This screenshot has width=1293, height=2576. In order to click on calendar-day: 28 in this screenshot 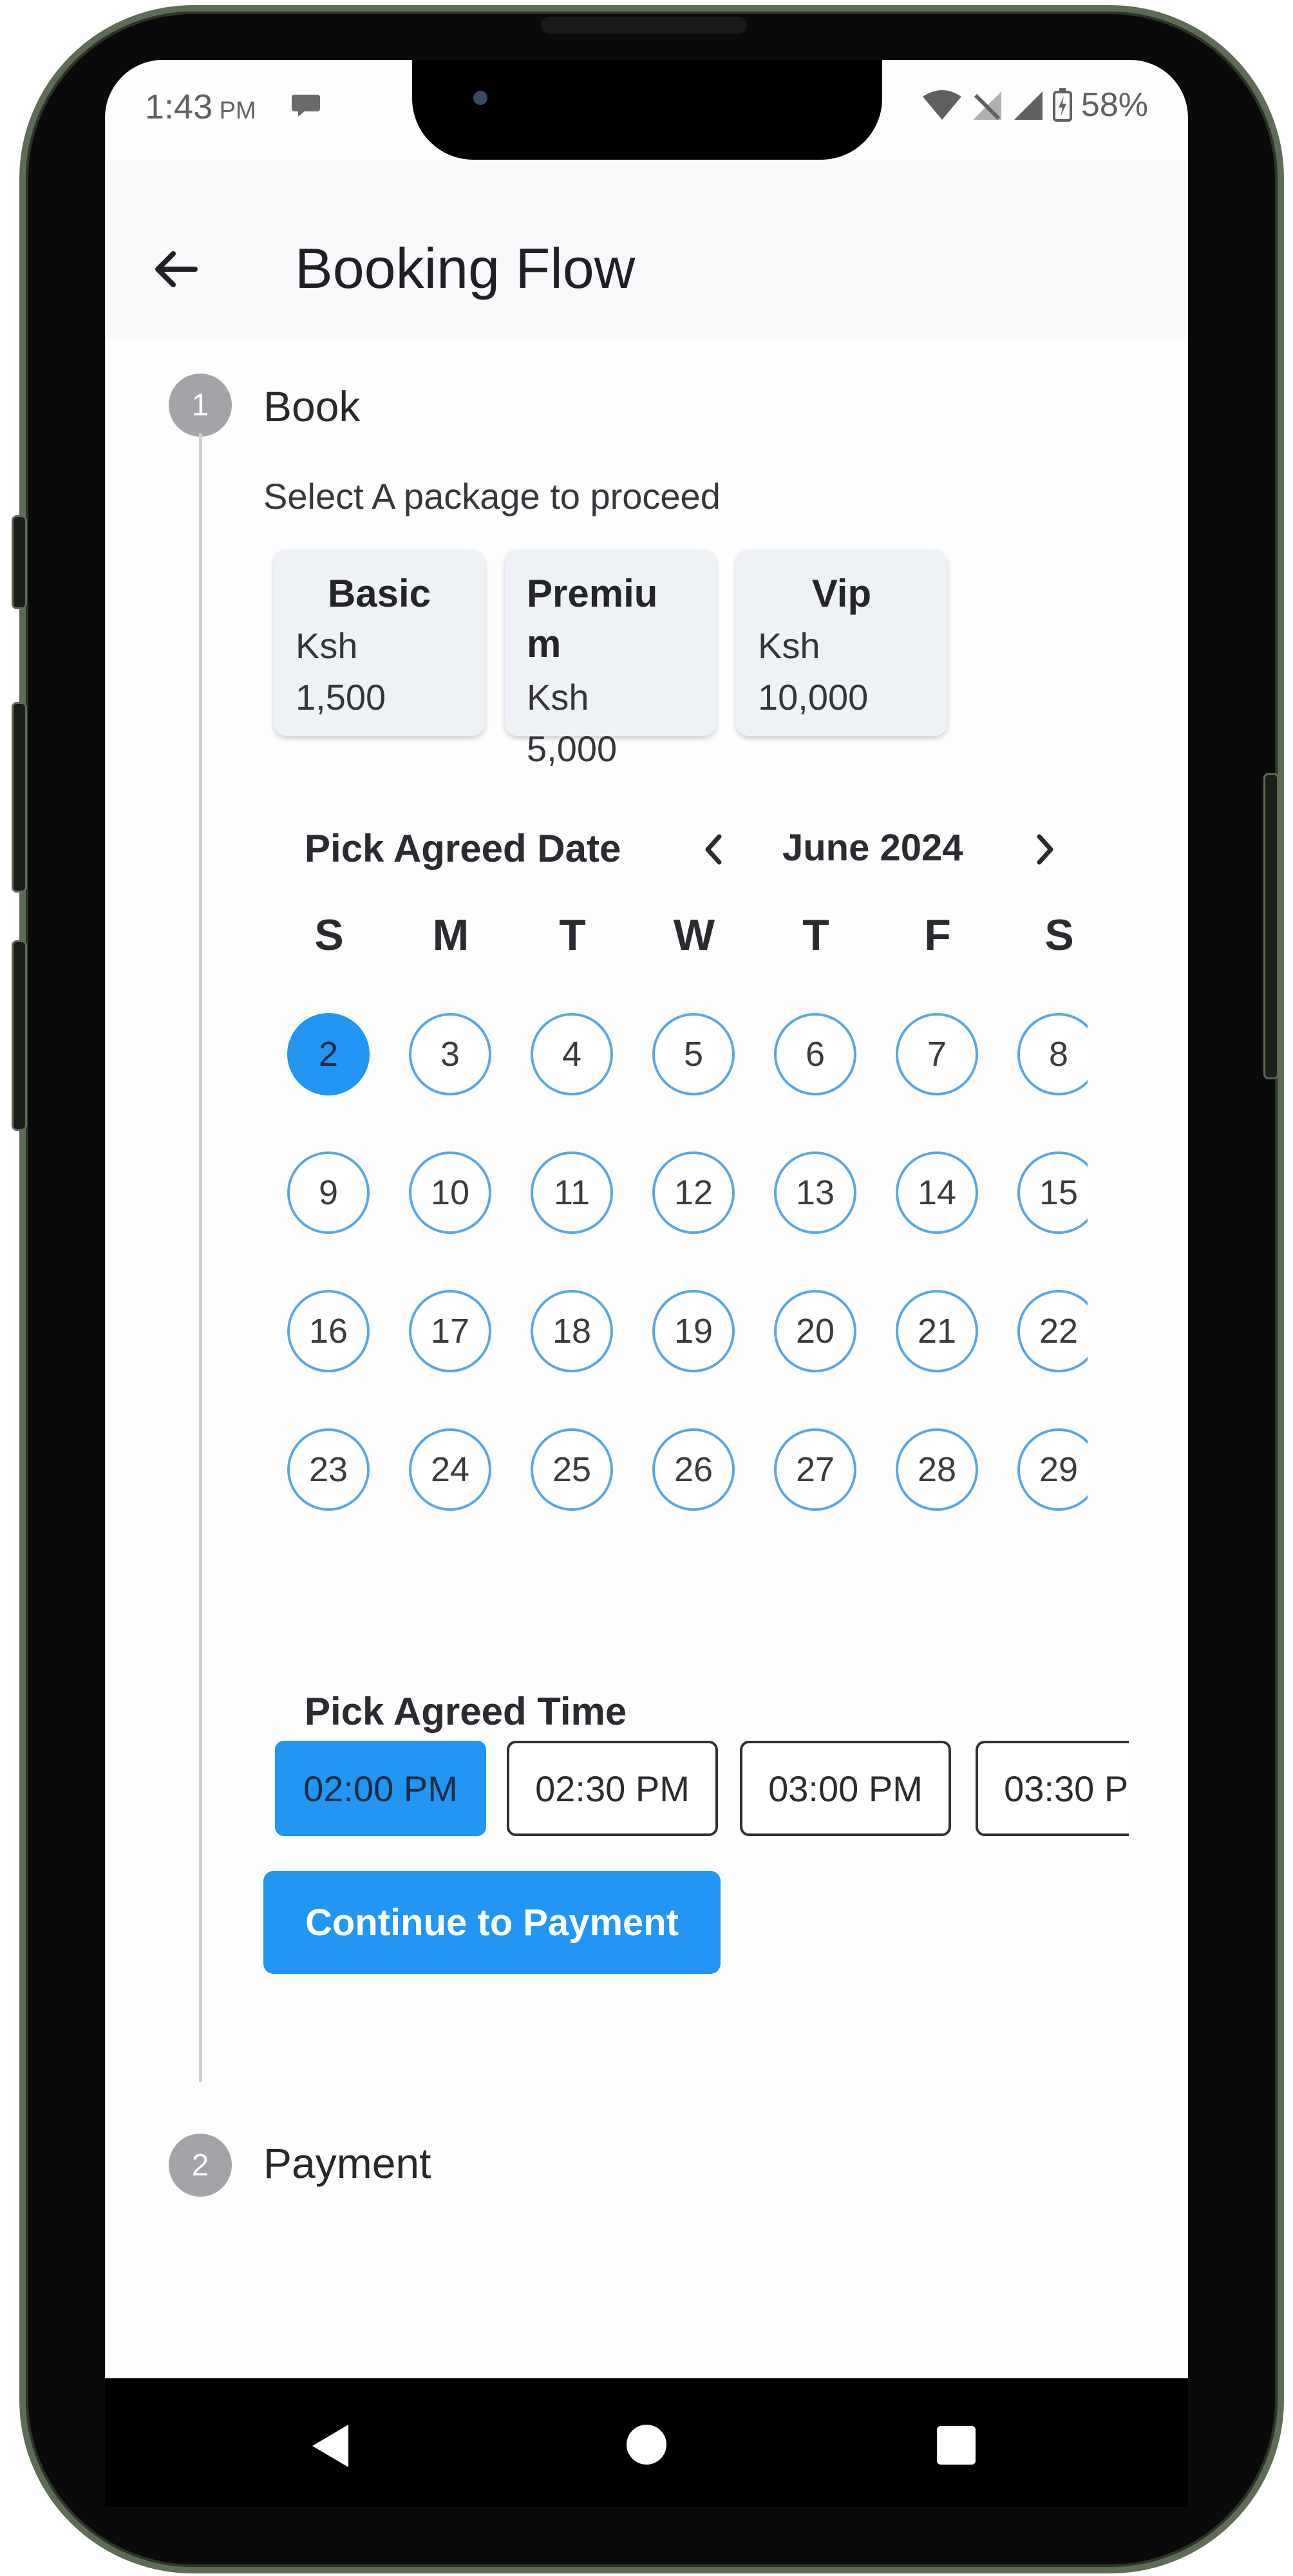, I will do `click(937, 1469)`.